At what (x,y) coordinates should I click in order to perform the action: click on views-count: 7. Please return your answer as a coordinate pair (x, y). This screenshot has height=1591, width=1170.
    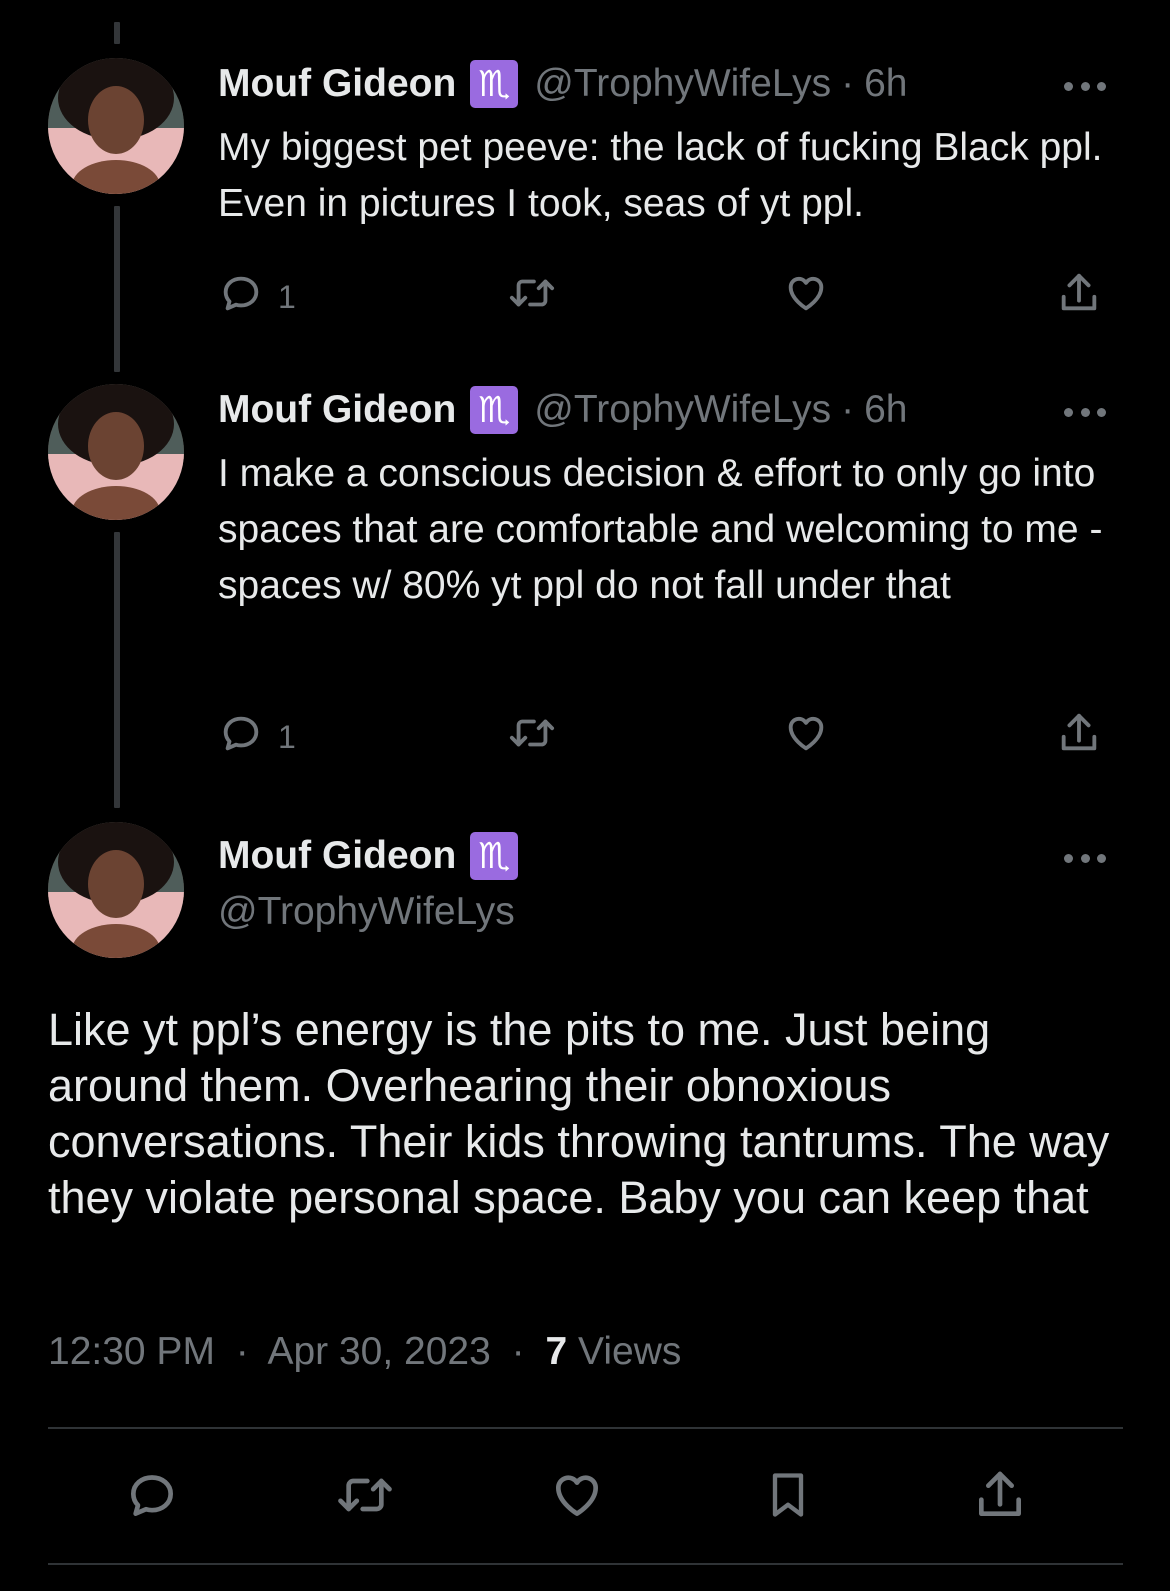
    Looking at the image, I should click on (557, 1351).